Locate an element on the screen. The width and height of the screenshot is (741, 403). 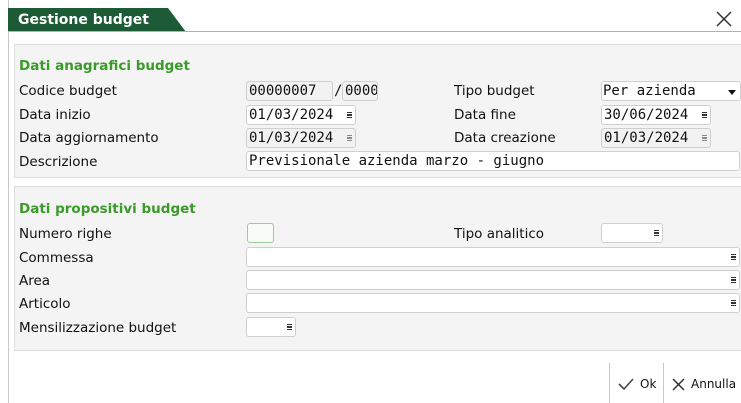
data-inizio-label: Data inizio is located at coordinates (55, 115).